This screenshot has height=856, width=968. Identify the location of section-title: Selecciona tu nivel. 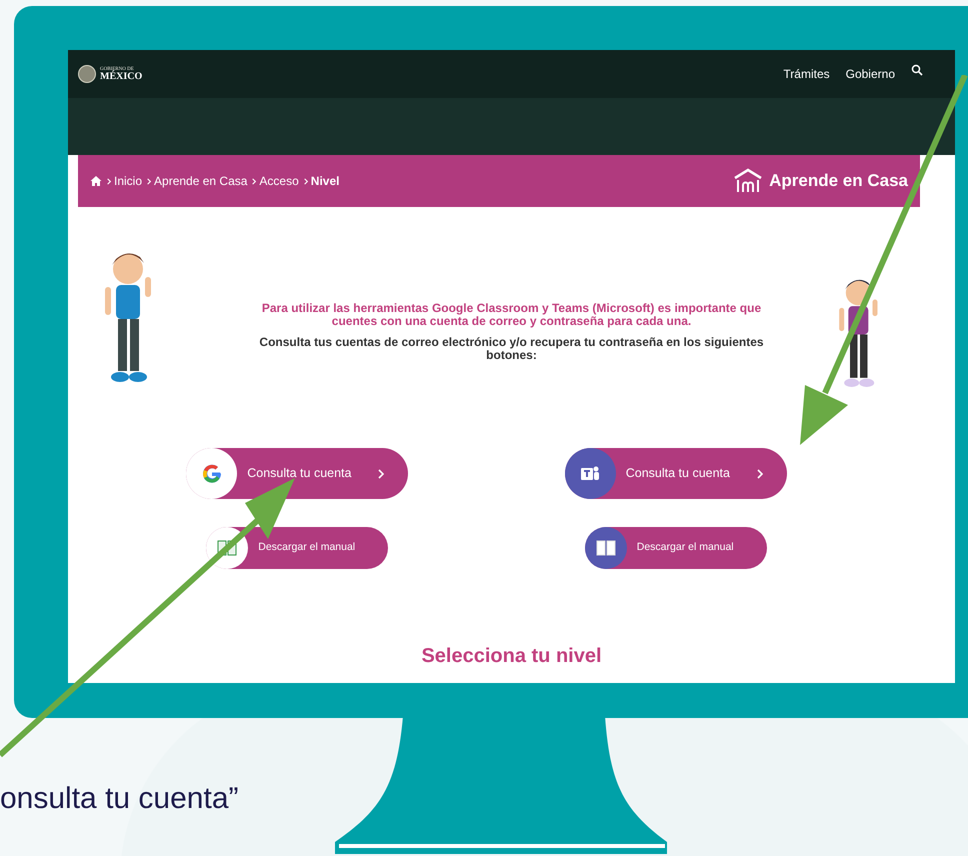
(511, 656).